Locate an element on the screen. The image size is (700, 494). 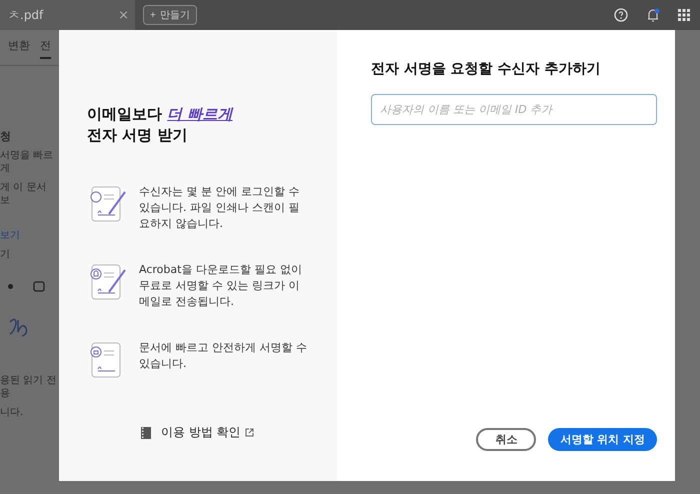
apps-grid-icon is located at coordinates (684, 15).